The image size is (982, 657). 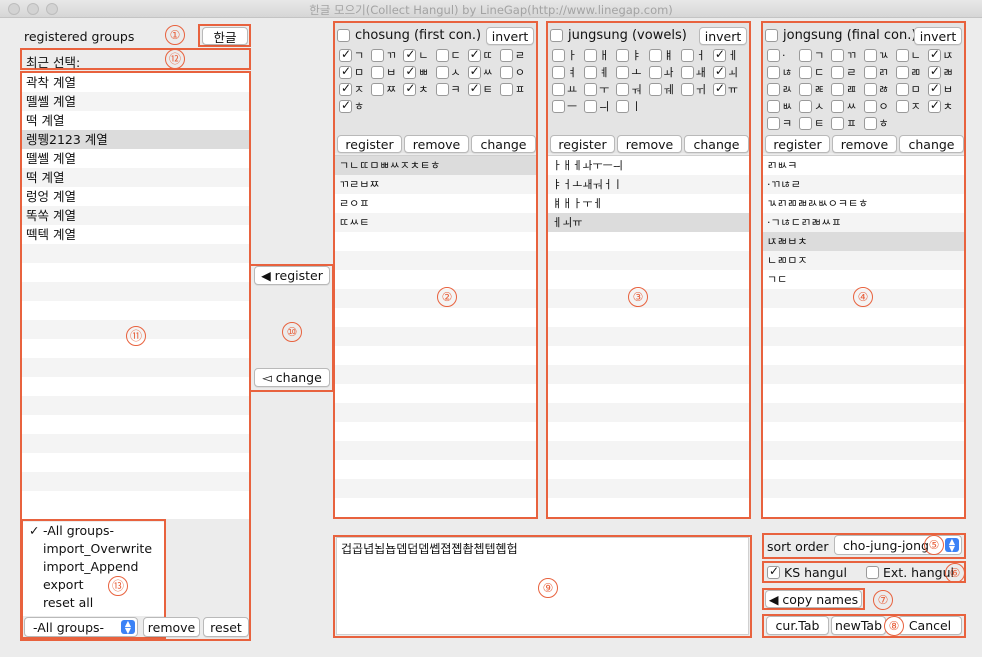 I want to click on group-filter-select: -All groups- ▲ ▼, so click(x=81, y=627).